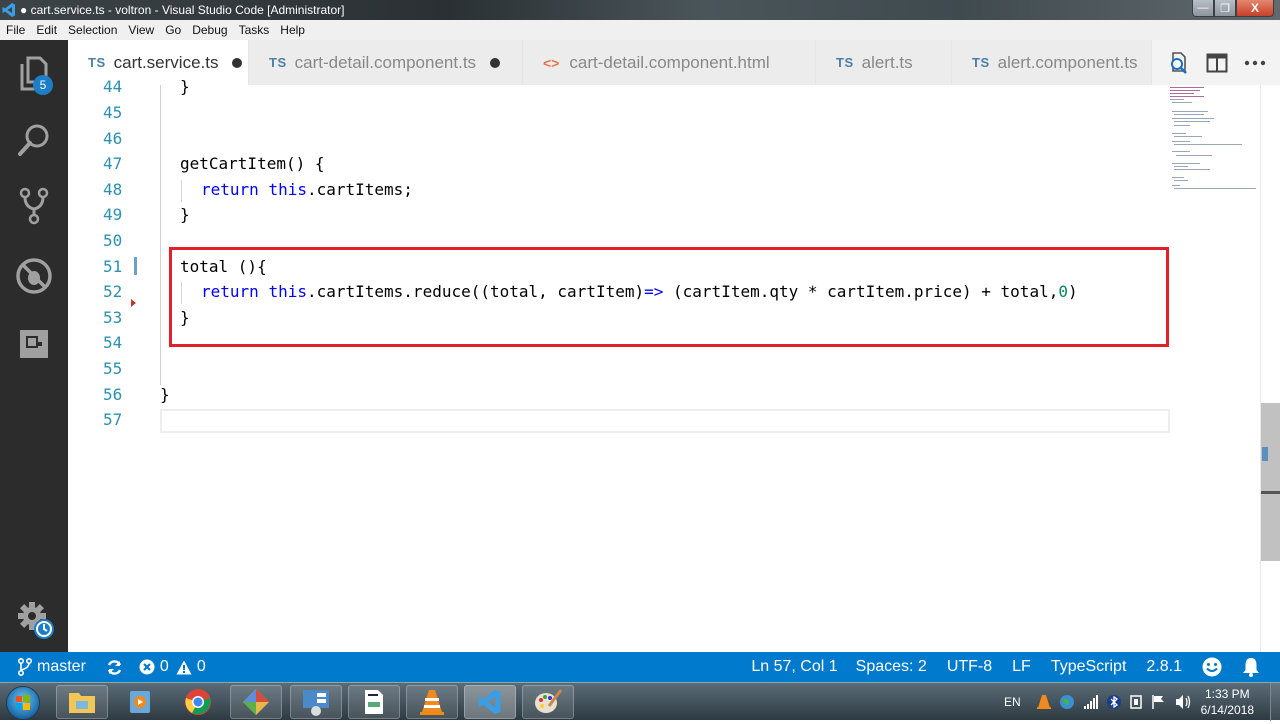  I want to click on language-mode: TypeScript, so click(1089, 667).